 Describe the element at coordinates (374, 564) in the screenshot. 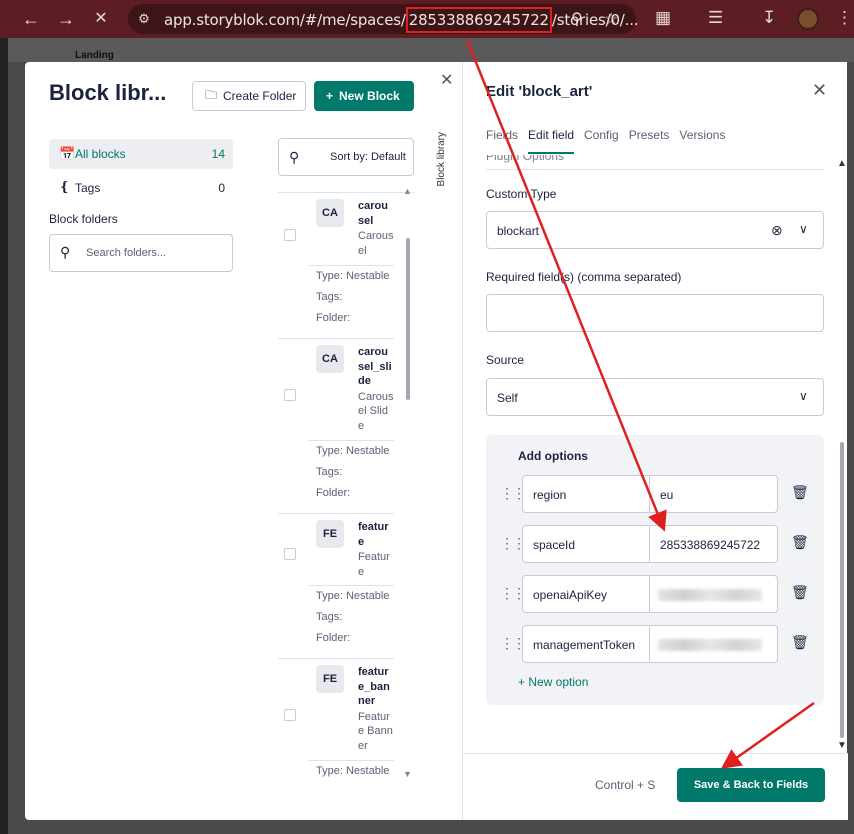

I see `block-display-name: Feature` at that location.